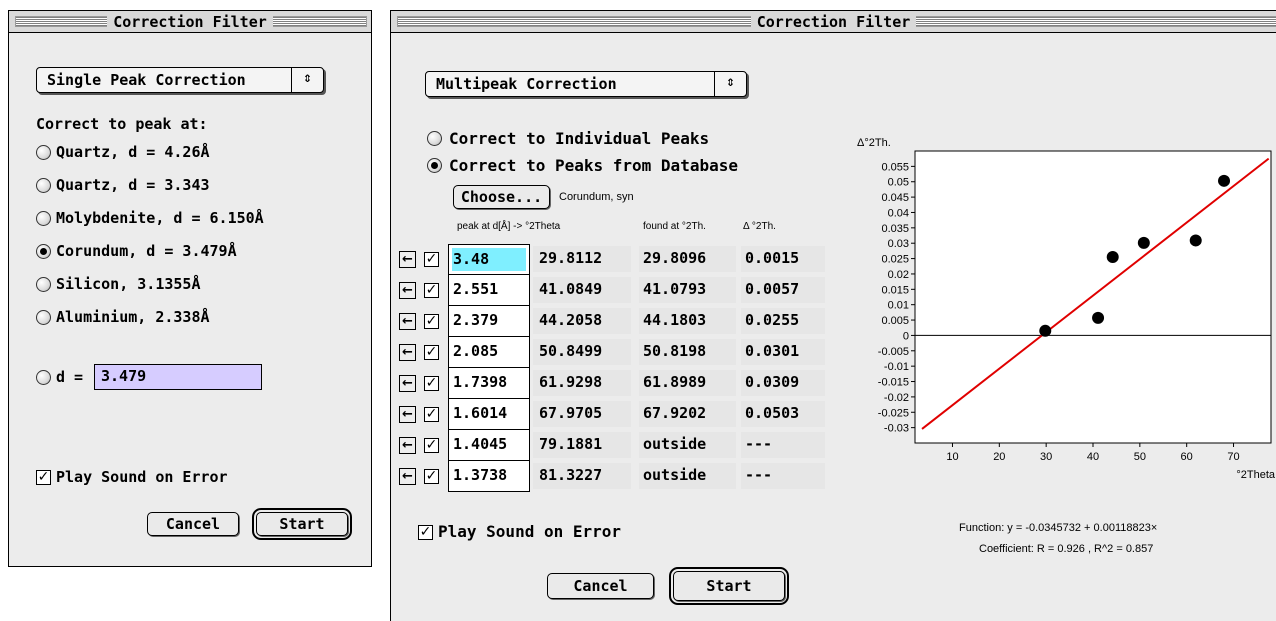 This screenshot has height=621, width=1276. What do you see at coordinates (122, 124) in the screenshot?
I see `prompt-label: Correct to peak at:` at bounding box center [122, 124].